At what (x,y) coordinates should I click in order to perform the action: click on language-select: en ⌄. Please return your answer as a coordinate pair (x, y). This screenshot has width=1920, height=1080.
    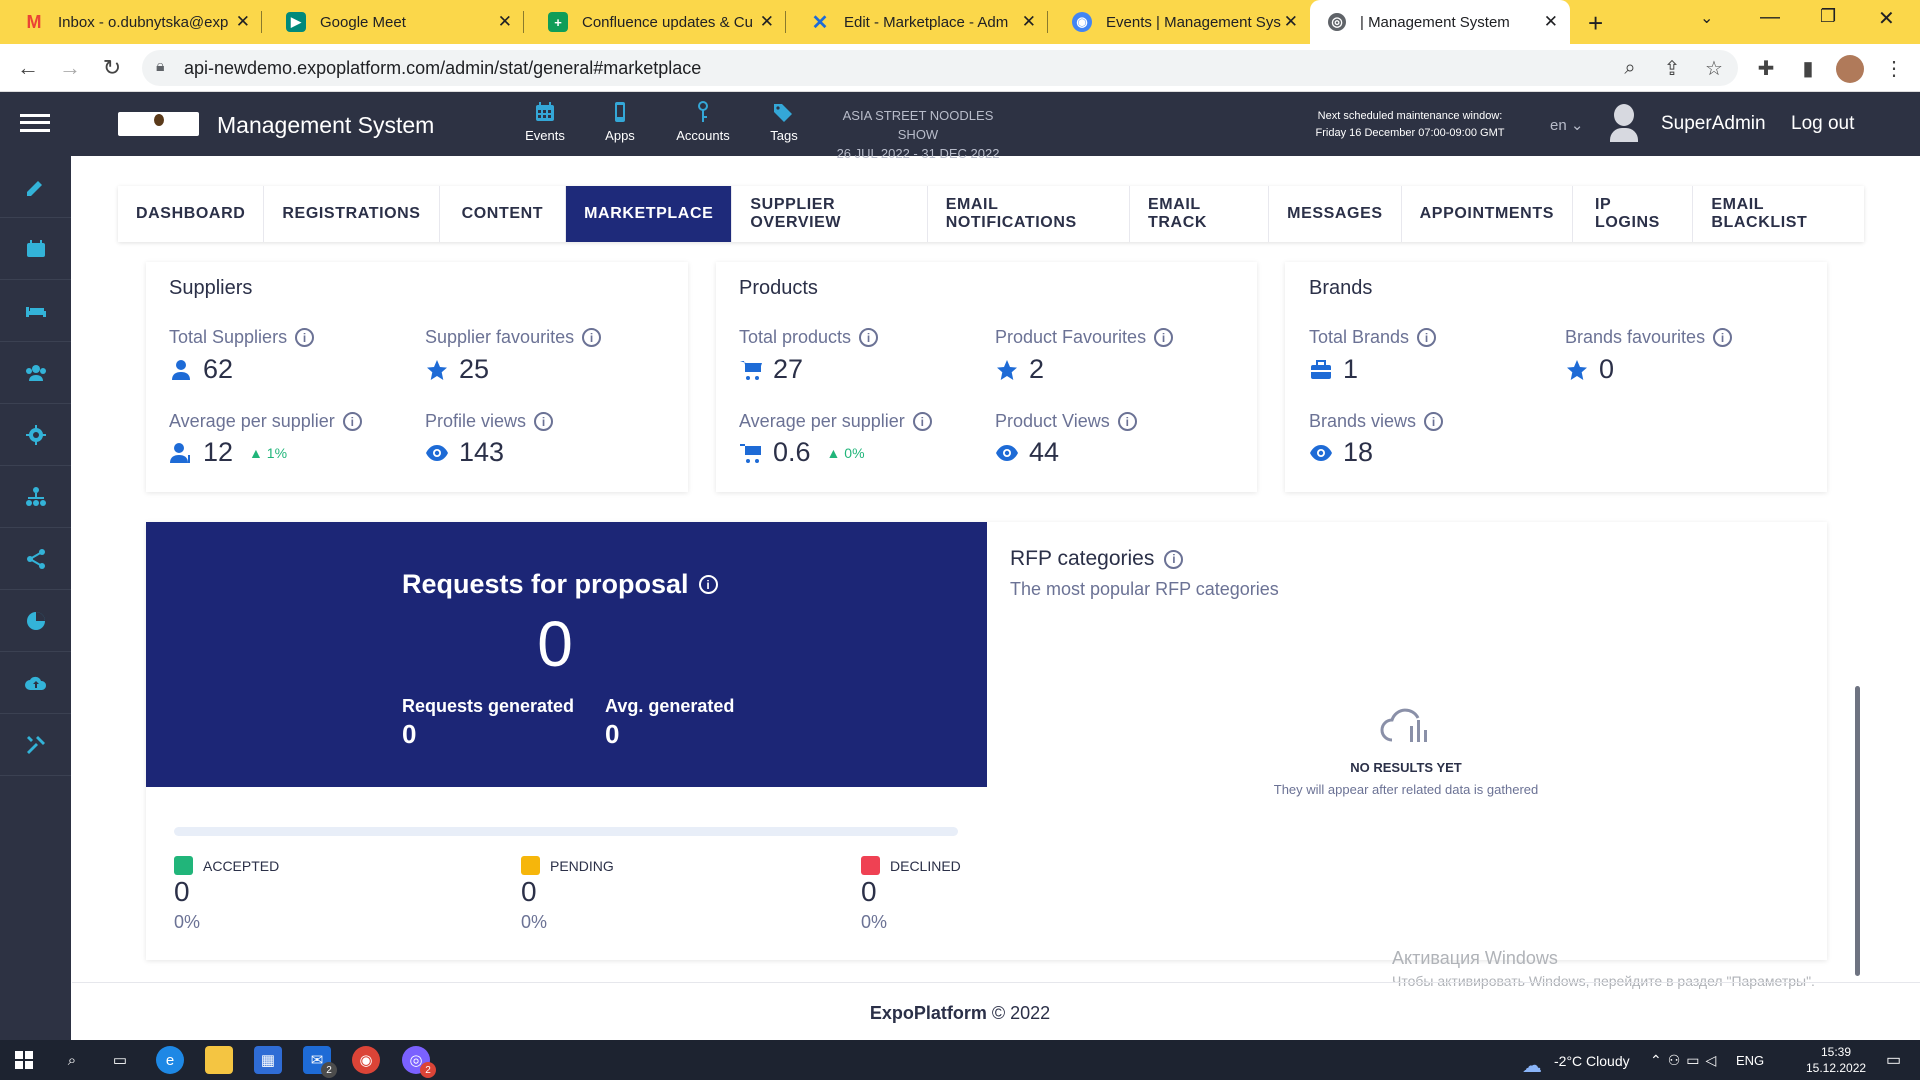
    Looking at the image, I should click on (1566, 125).